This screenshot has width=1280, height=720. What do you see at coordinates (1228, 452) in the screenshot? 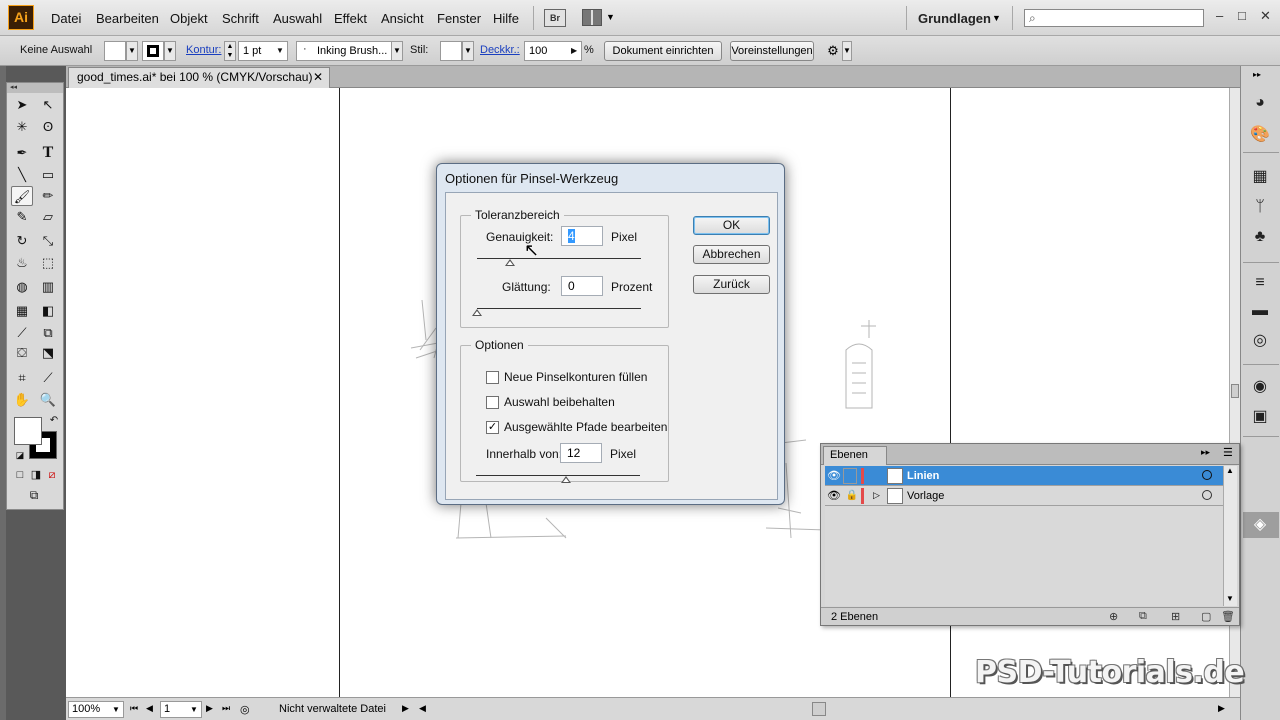
I see `panel-menu-icon: ☰` at bounding box center [1228, 452].